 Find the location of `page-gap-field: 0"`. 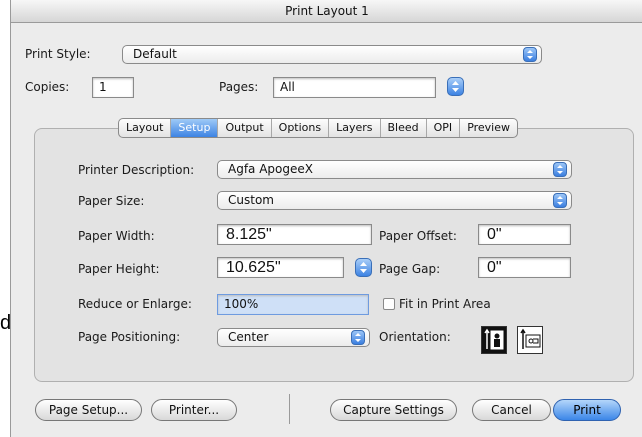

page-gap-field: 0" is located at coordinates (524, 267).